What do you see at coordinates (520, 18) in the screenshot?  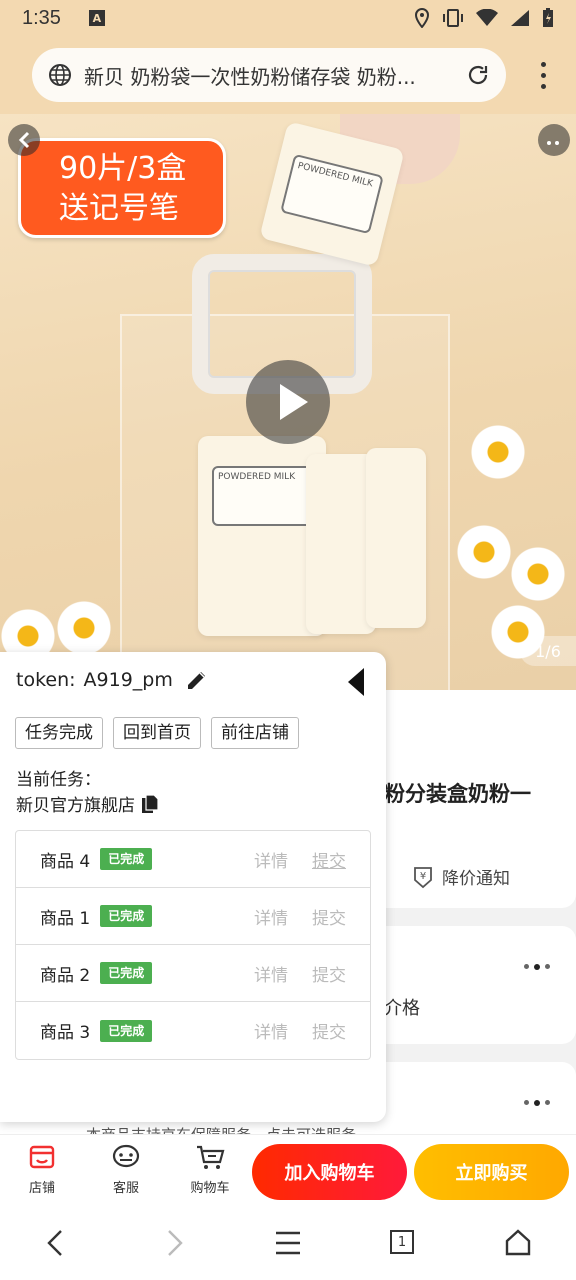 I see `signal-icon` at bounding box center [520, 18].